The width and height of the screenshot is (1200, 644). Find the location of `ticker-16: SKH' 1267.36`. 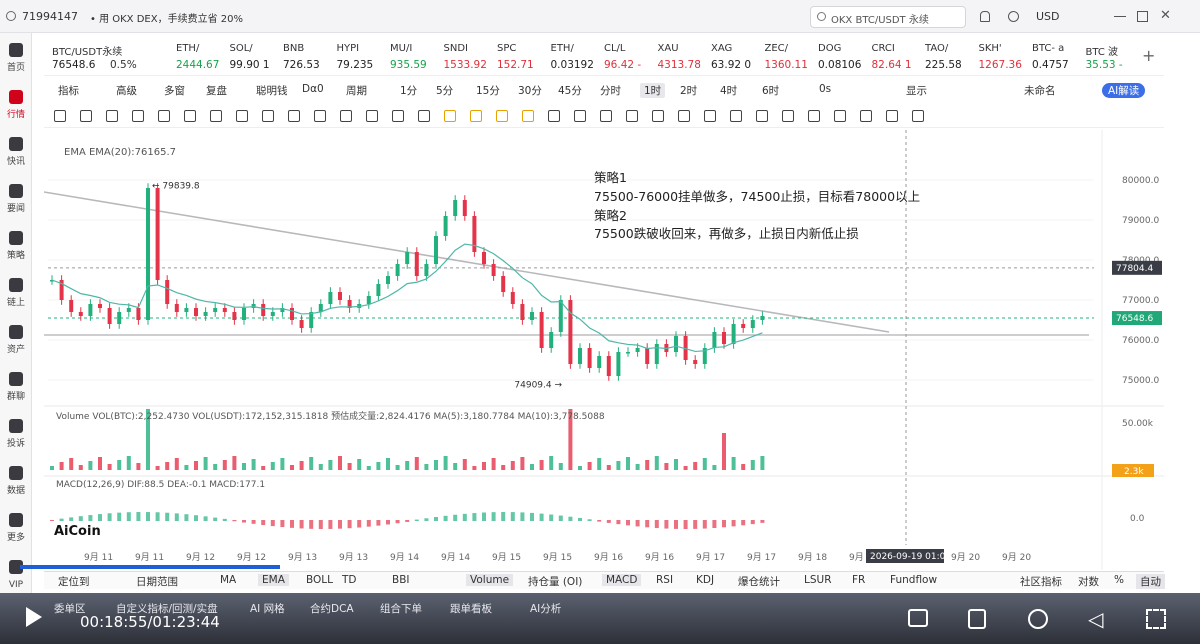

ticker-16: SKH' 1267.36 is located at coordinates (1009, 58).